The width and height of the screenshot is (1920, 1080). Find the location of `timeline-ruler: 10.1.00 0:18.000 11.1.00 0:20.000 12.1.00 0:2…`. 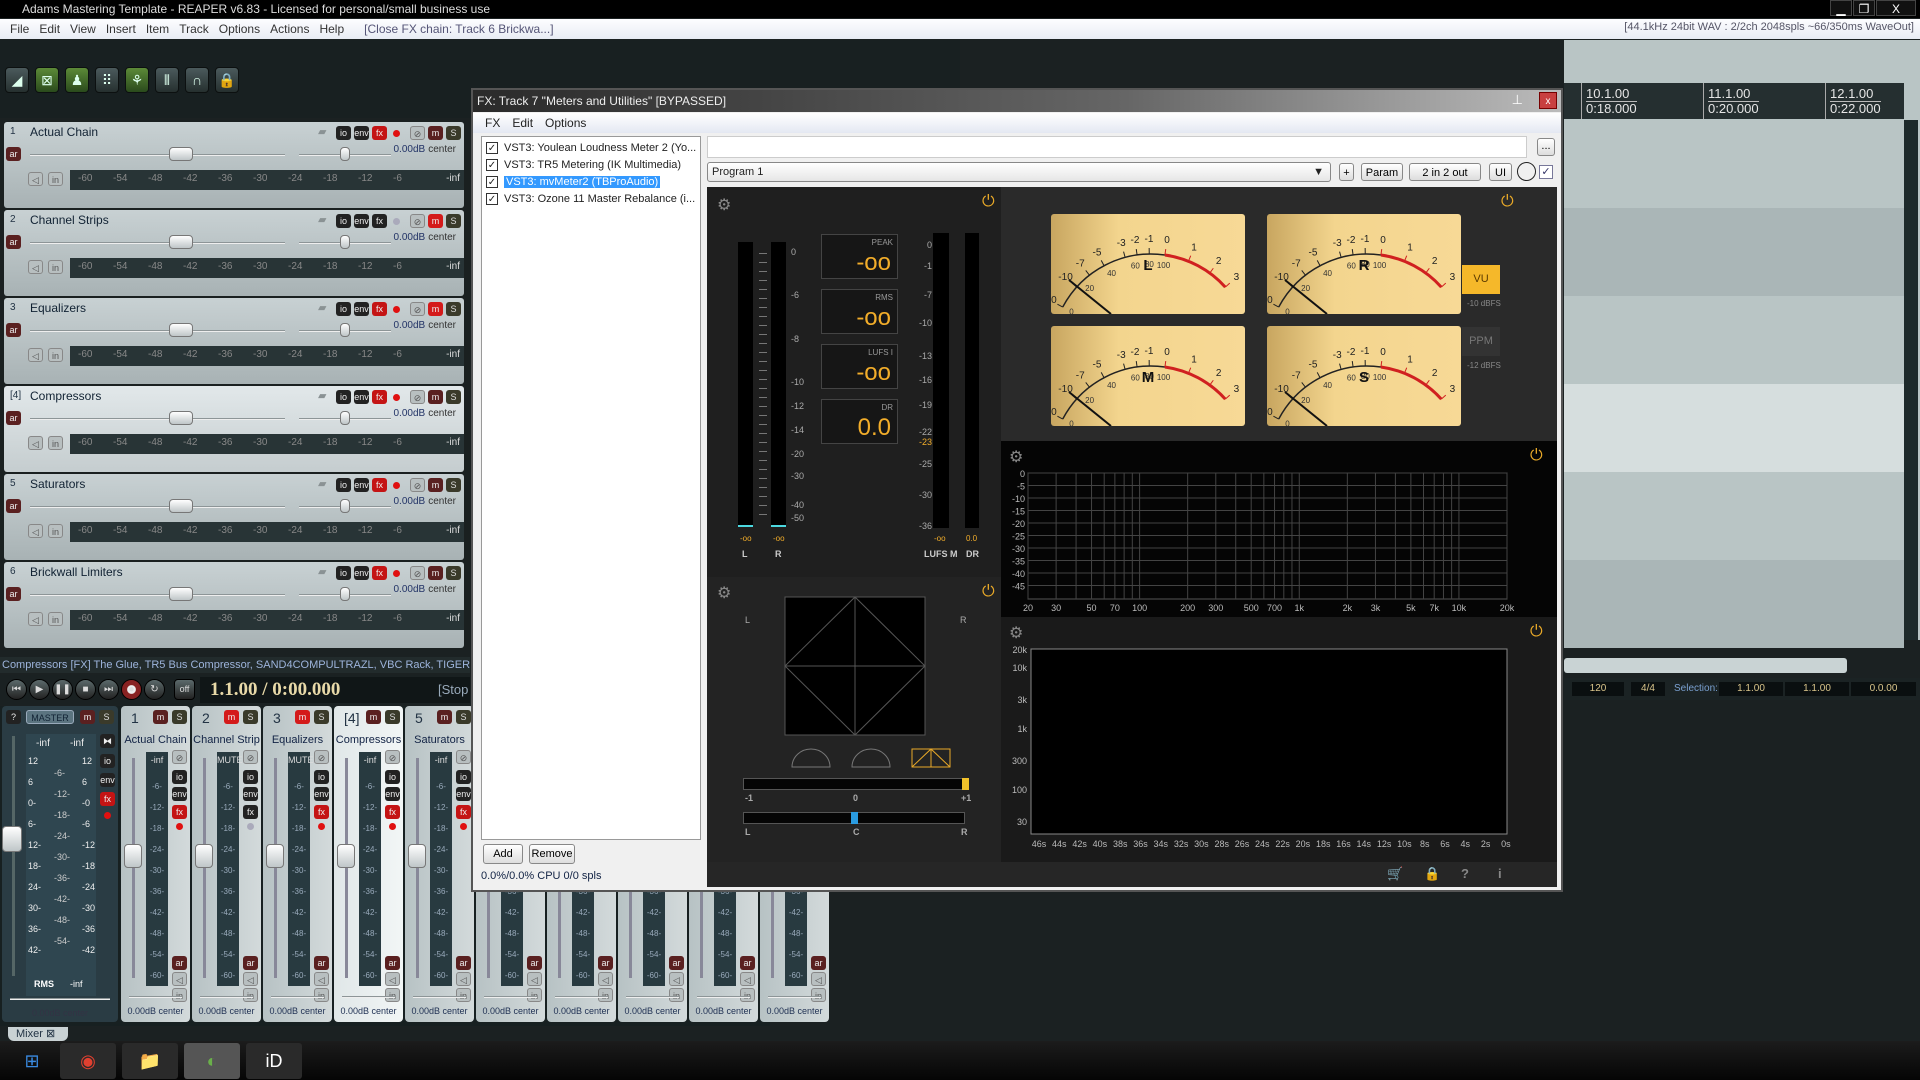

timeline-ruler: 10.1.00 0:18.000 11.1.00 0:20.000 12.1.00 0:2… is located at coordinates (1734, 101).